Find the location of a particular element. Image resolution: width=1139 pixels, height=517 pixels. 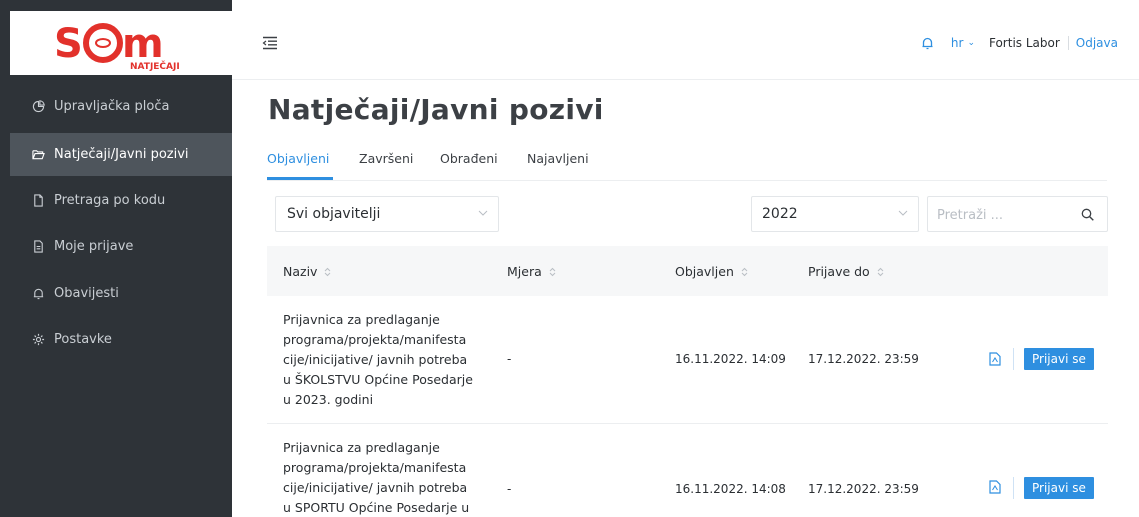

publisher-select: Svi objavitelji is located at coordinates (387, 214).